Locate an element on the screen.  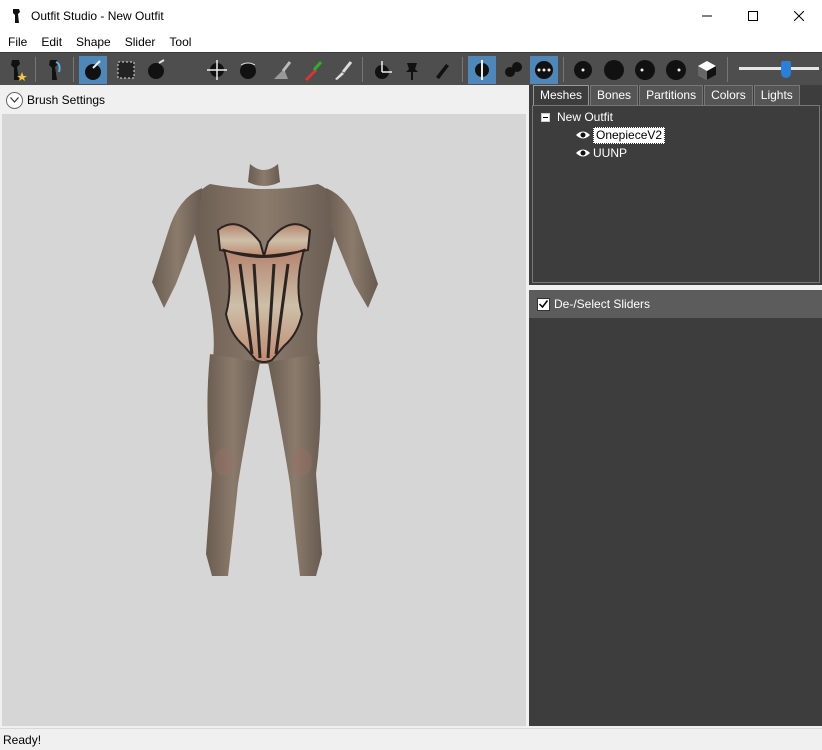
tree-item-uunp: UUNP is located at coordinates (601, 153).